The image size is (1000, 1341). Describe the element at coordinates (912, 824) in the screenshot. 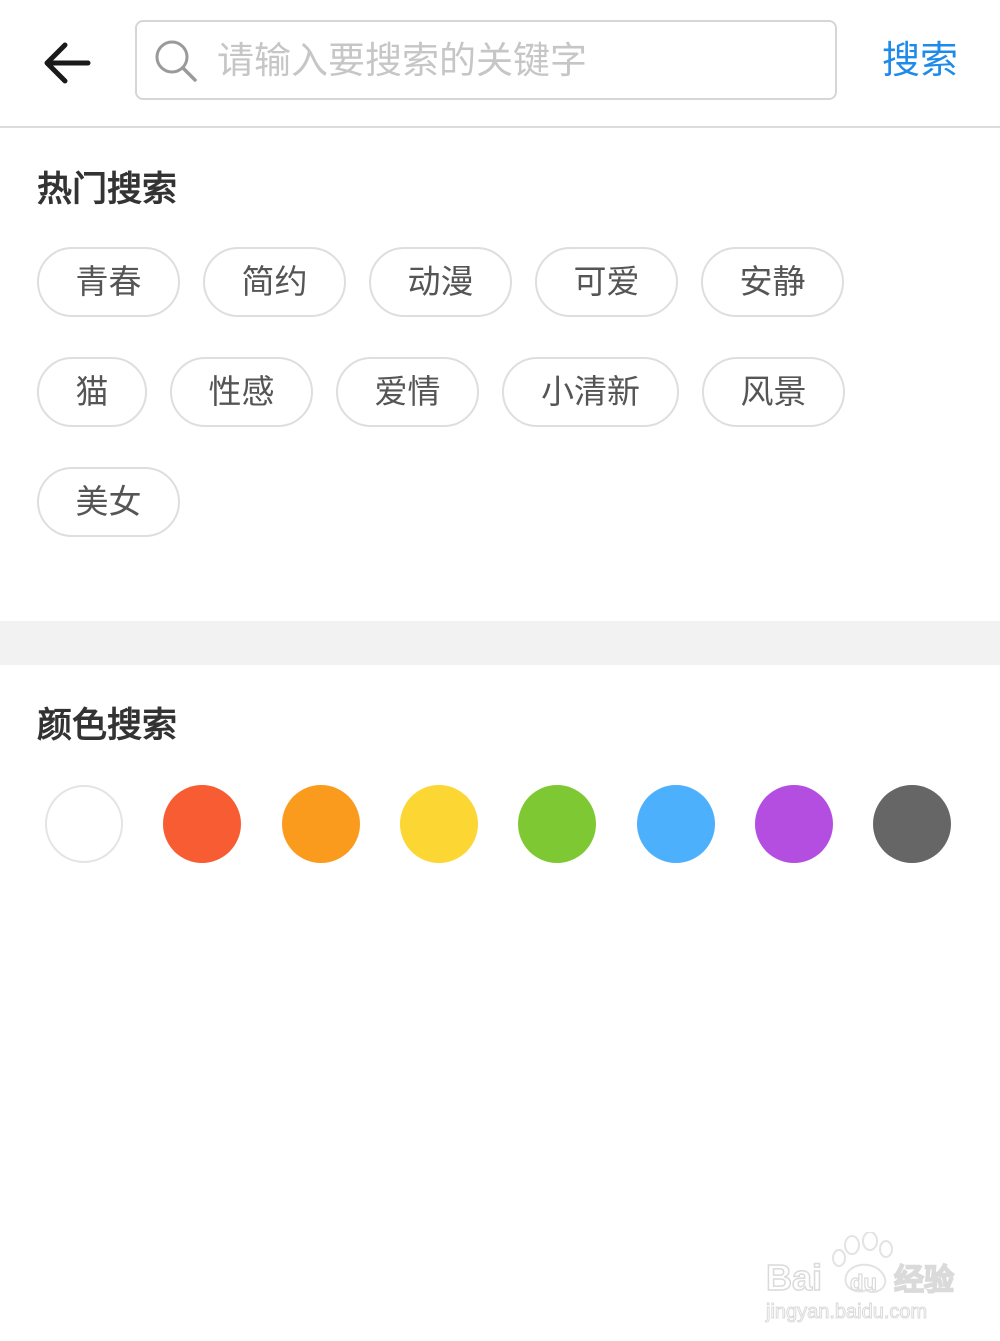

I see `color-swatch-gray` at that location.